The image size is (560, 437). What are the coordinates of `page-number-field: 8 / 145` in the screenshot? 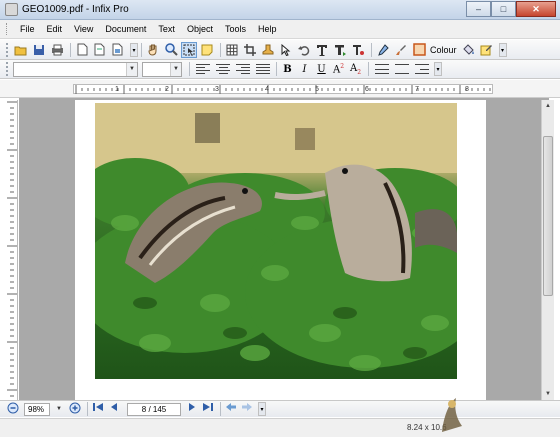 It's located at (154, 409).